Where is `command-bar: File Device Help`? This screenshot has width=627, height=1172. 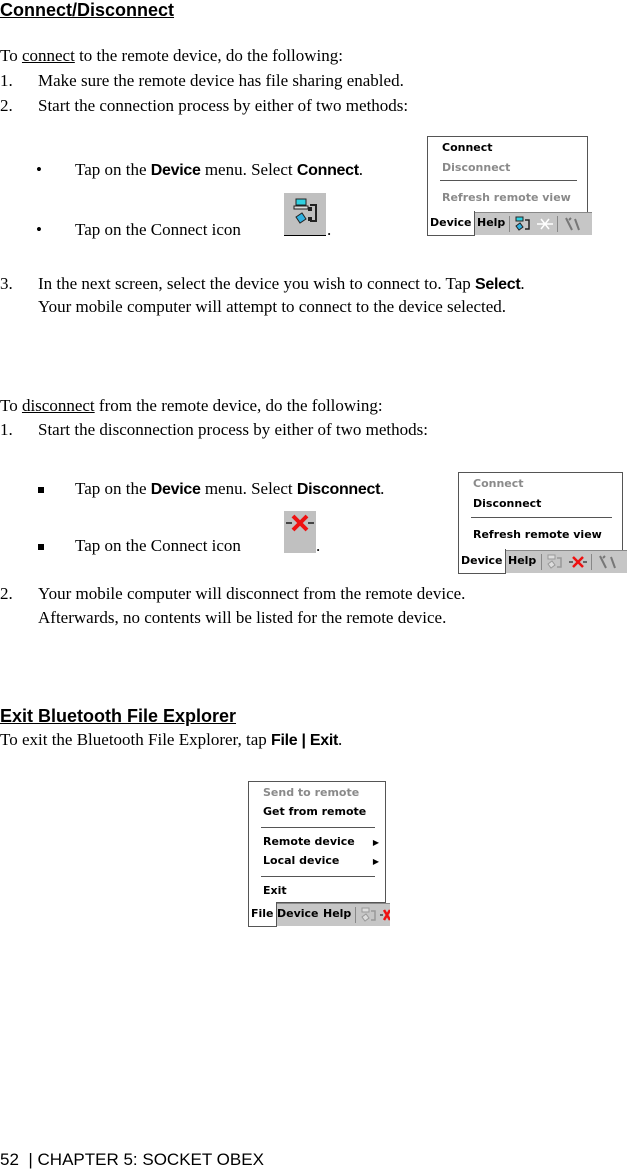 command-bar: File Device Help is located at coordinates (320, 914).